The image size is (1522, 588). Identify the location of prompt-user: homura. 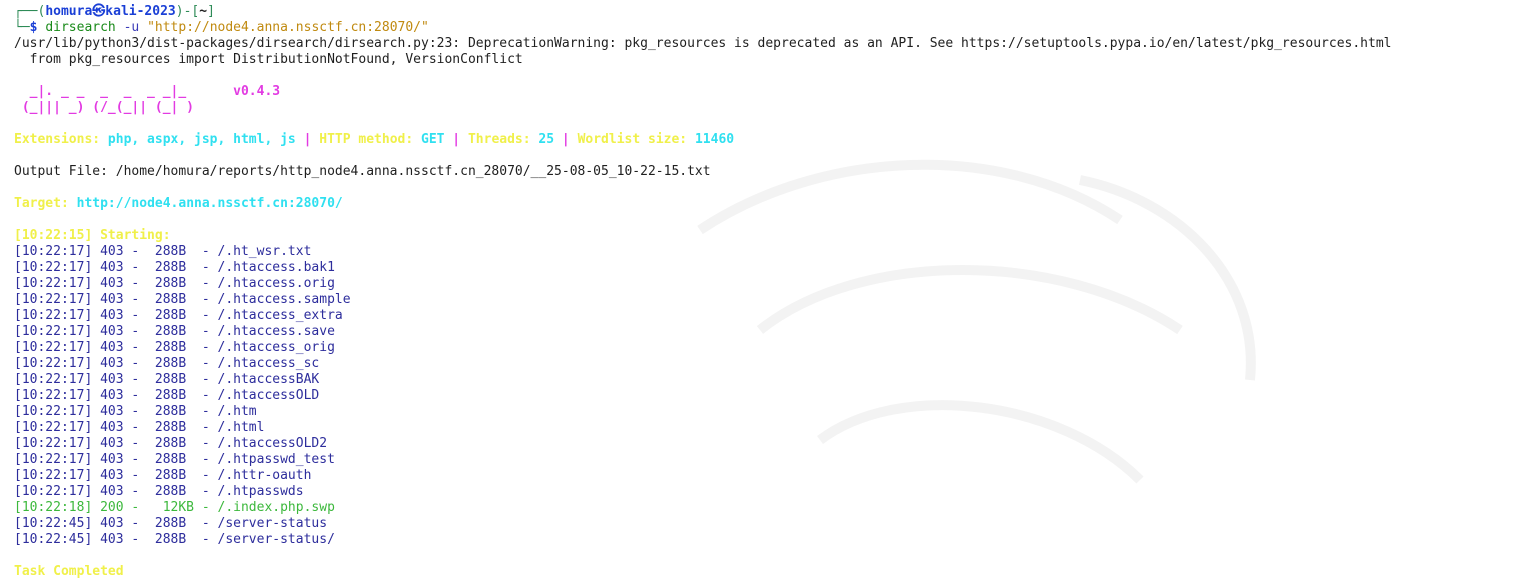
(69, 11).